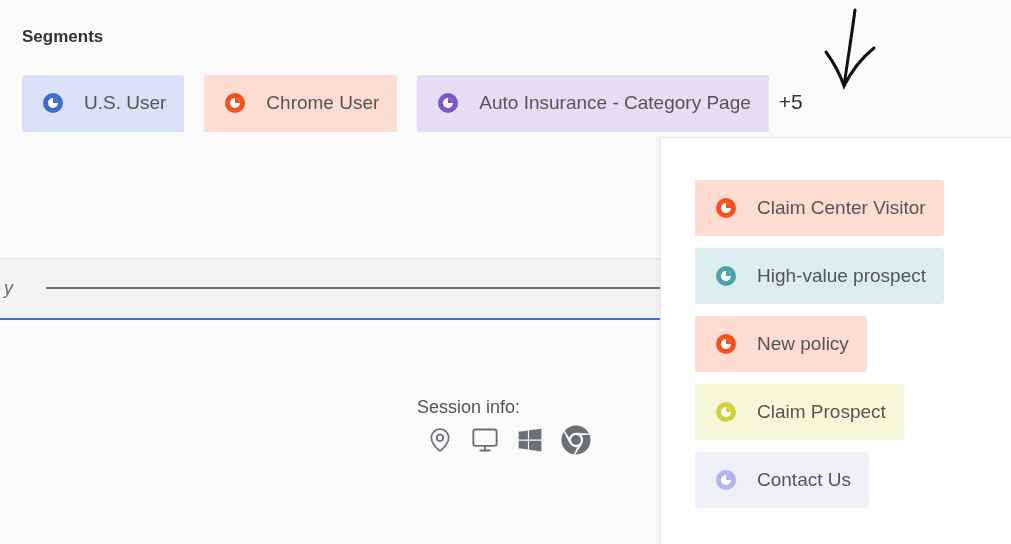 The image size is (1011, 544). Describe the element at coordinates (782, 480) in the screenshot. I see `segment-chip: Contact Us` at that location.